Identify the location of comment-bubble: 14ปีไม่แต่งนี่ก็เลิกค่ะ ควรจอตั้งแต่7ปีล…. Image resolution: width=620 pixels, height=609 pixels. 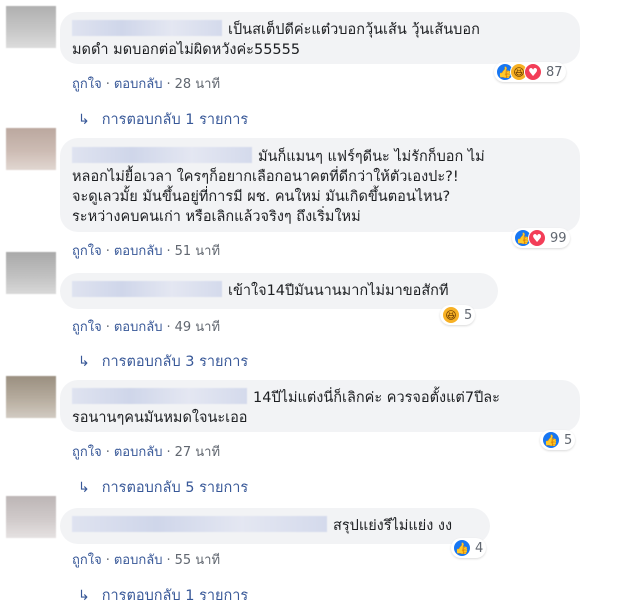
(320, 406).